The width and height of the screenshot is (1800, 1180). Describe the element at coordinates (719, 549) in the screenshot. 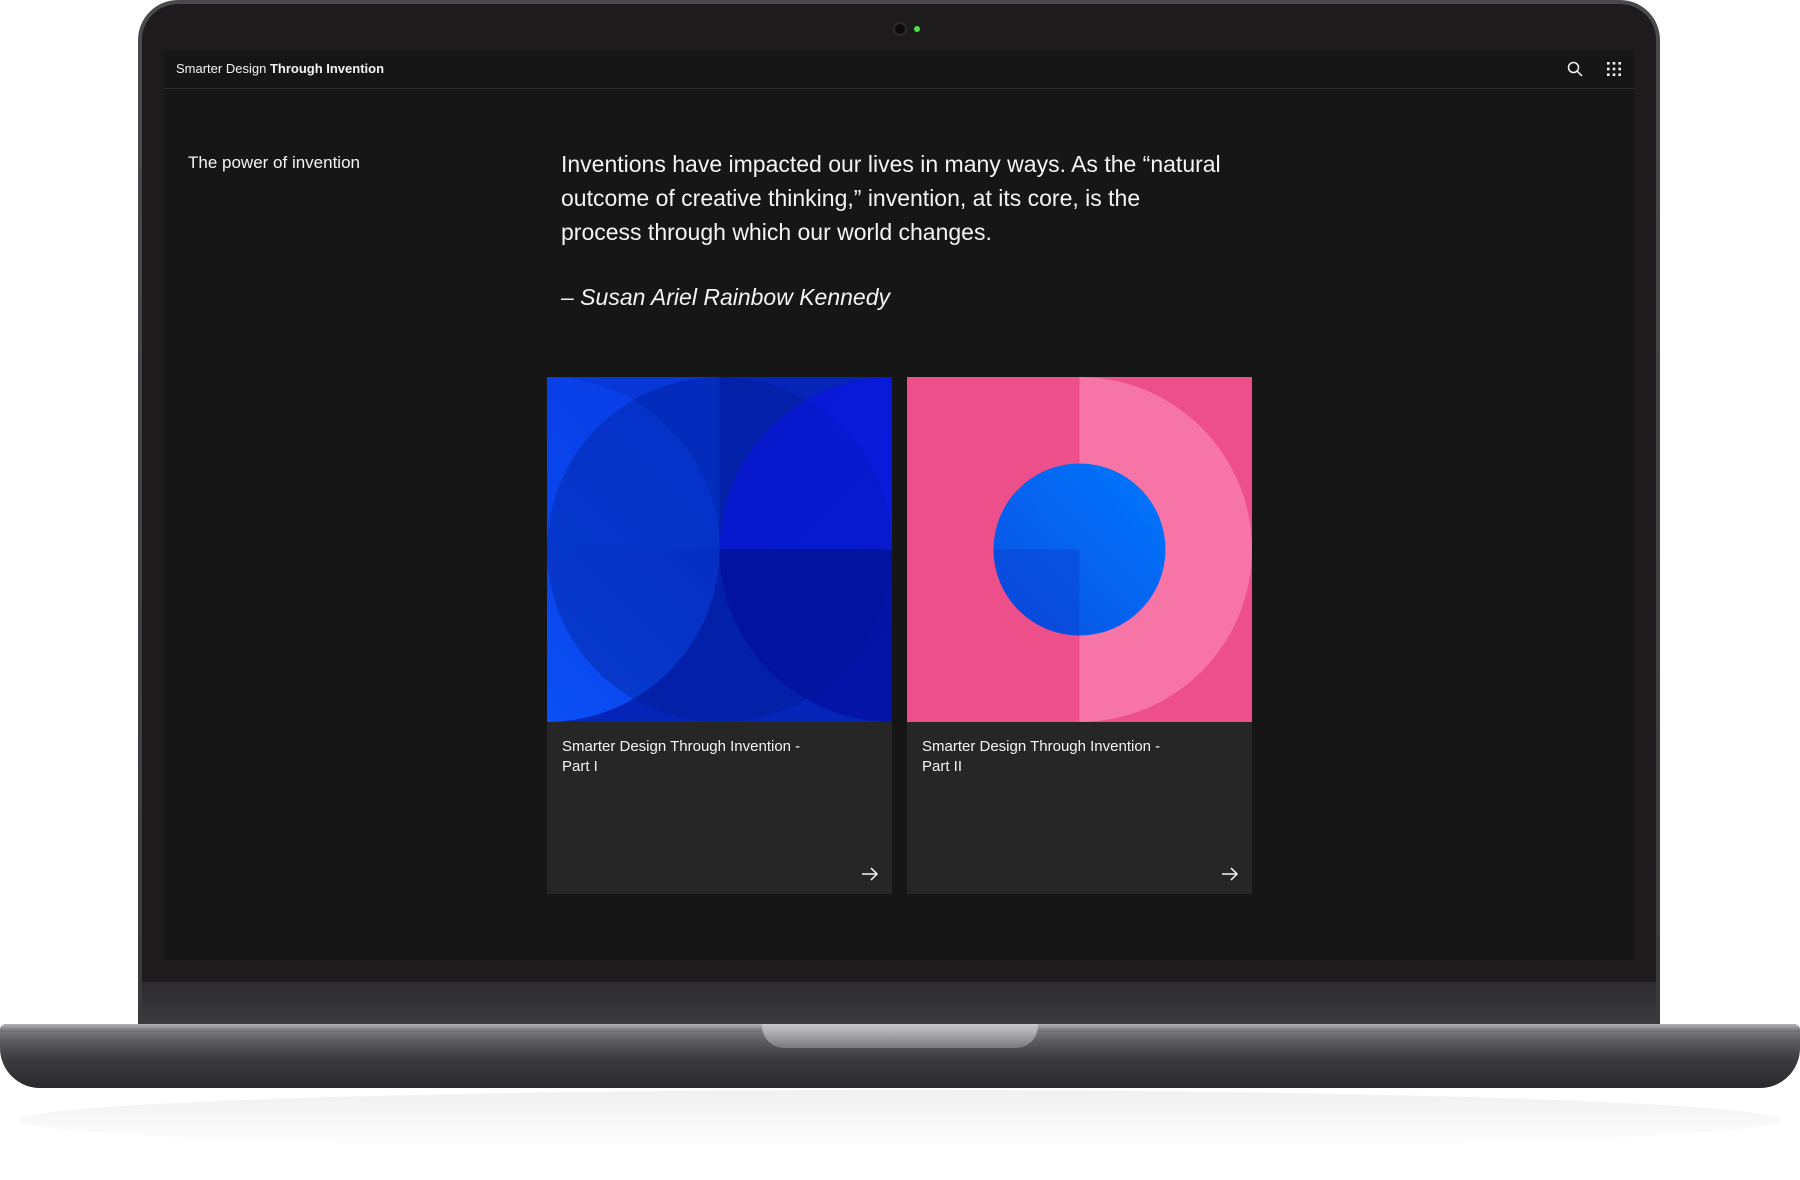

I see `blue-circles-artwork` at that location.